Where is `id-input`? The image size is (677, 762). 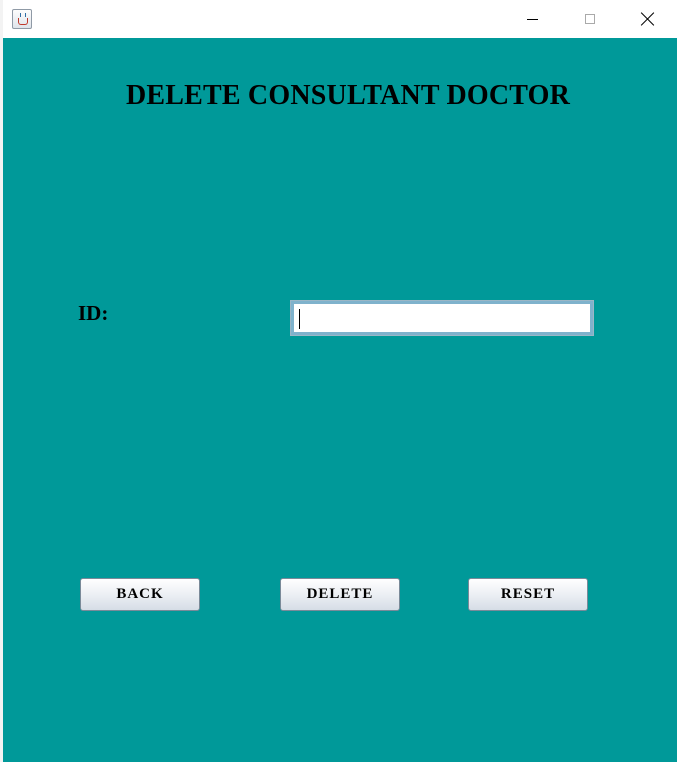 id-input is located at coordinates (442, 318).